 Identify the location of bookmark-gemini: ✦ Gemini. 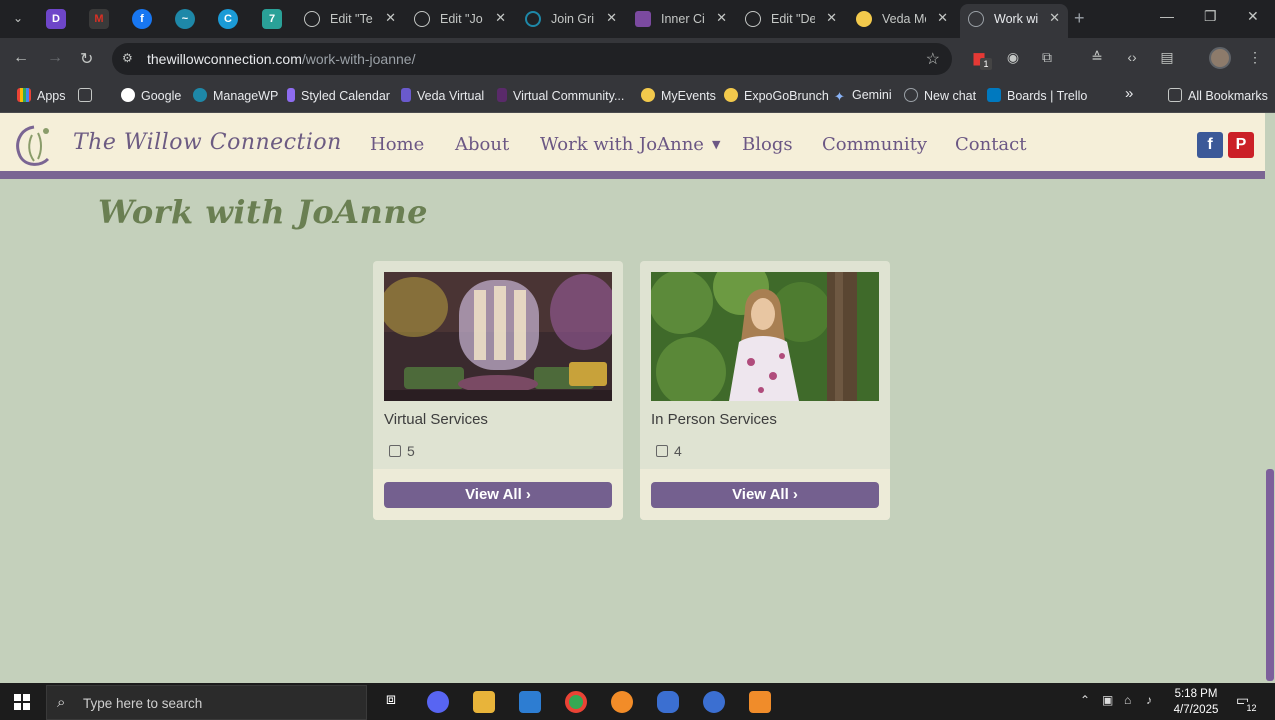
(863, 97).